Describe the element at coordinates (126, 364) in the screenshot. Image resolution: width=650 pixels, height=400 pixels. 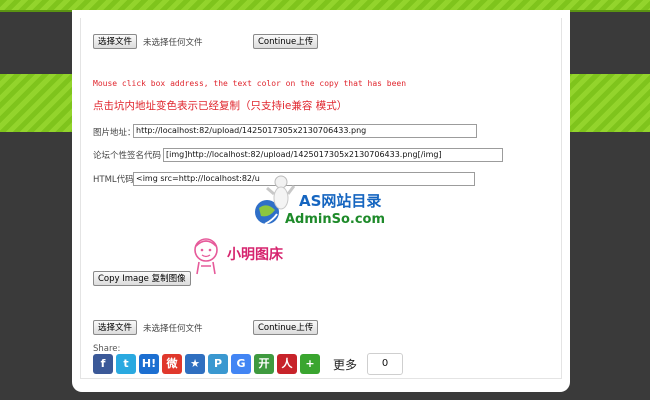
I see `twitter-icon: t` at that location.